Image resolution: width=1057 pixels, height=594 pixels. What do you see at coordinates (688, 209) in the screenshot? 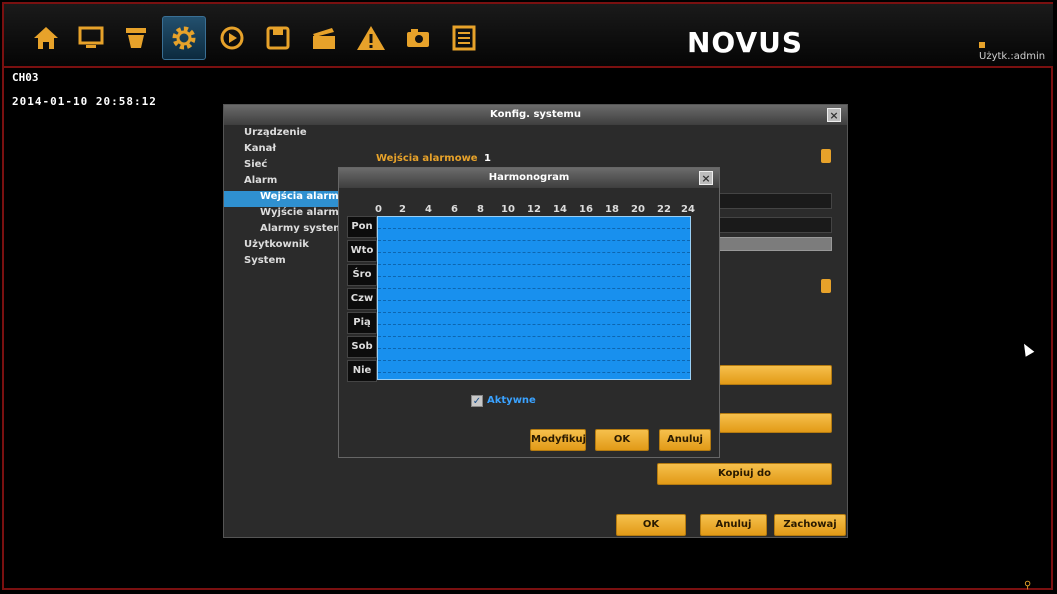
I see `hour-label: 24` at bounding box center [688, 209].